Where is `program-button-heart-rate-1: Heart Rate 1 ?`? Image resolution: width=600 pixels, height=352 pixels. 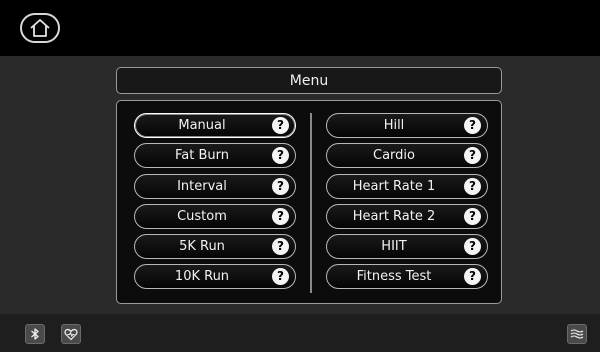 program-button-heart-rate-1: Heart Rate 1 ? is located at coordinates (407, 186).